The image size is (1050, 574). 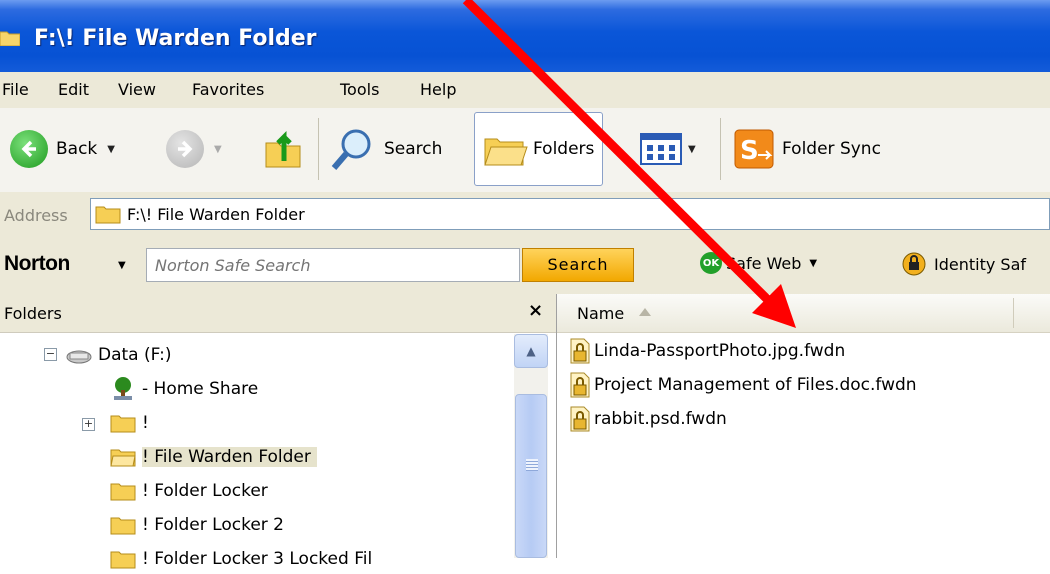 What do you see at coordinates (50, 354) in the screenshot?
I see `collapse-icon: −` at bounding box center [50, 354].